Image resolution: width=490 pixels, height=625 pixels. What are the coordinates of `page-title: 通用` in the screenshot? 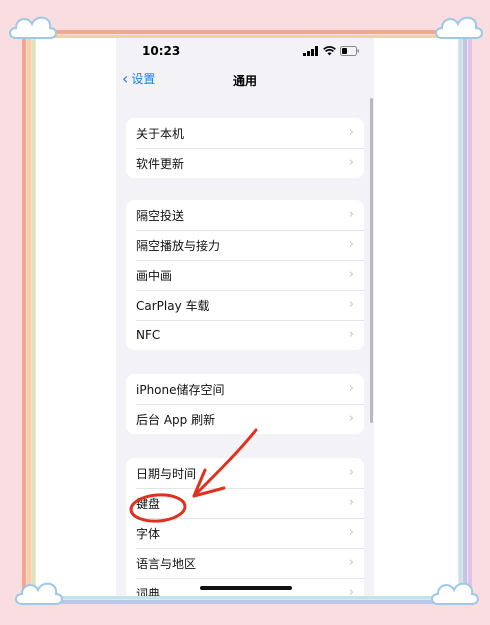 It's located at (244, 81).